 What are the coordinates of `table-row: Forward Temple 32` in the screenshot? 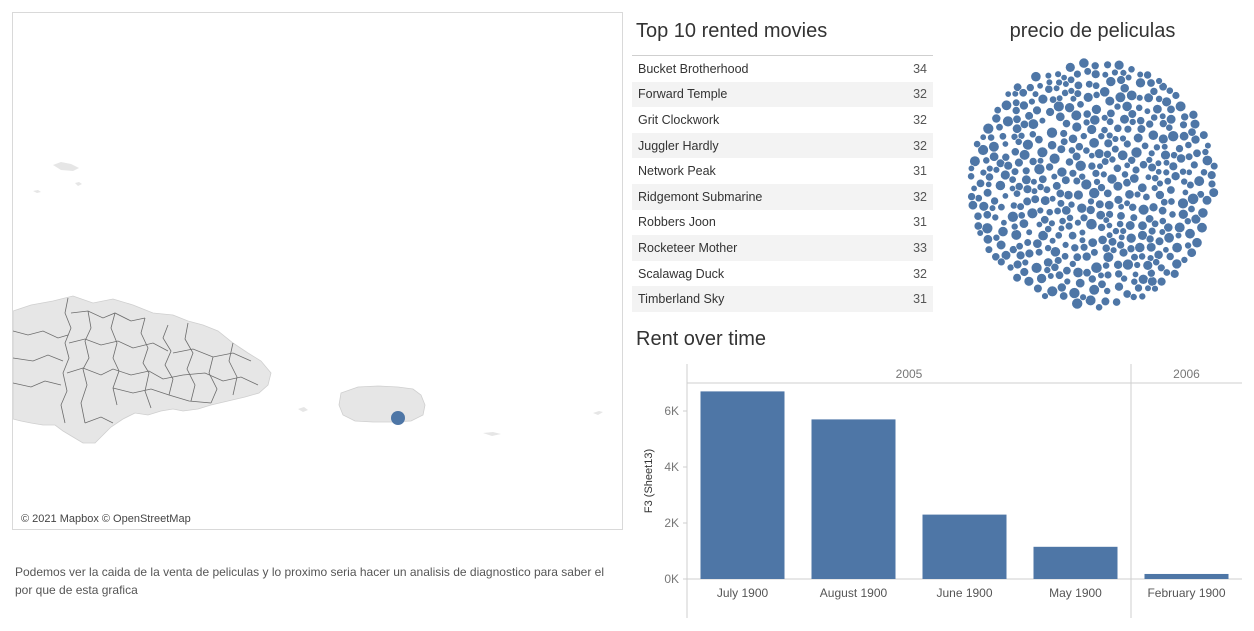 It's located at (782, 94).